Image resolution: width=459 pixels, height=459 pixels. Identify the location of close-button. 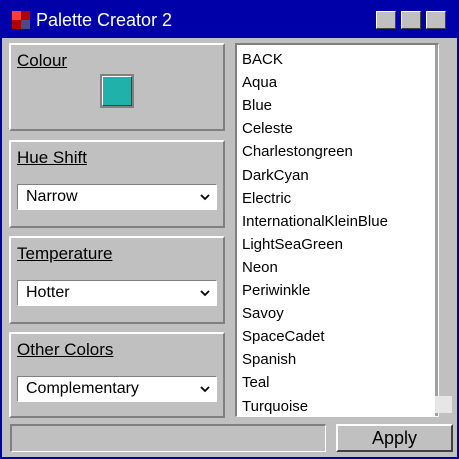
(436, 20).